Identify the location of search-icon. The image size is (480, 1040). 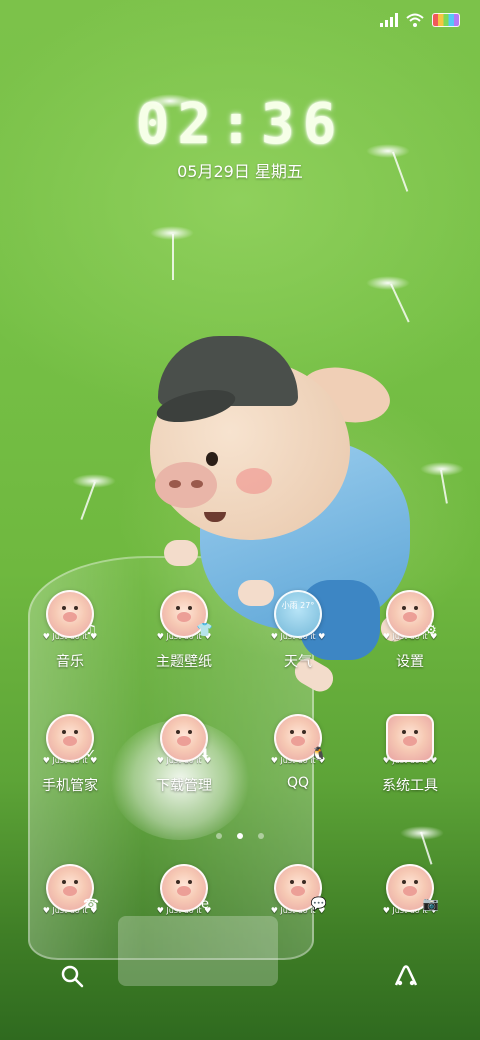
(72, 976).